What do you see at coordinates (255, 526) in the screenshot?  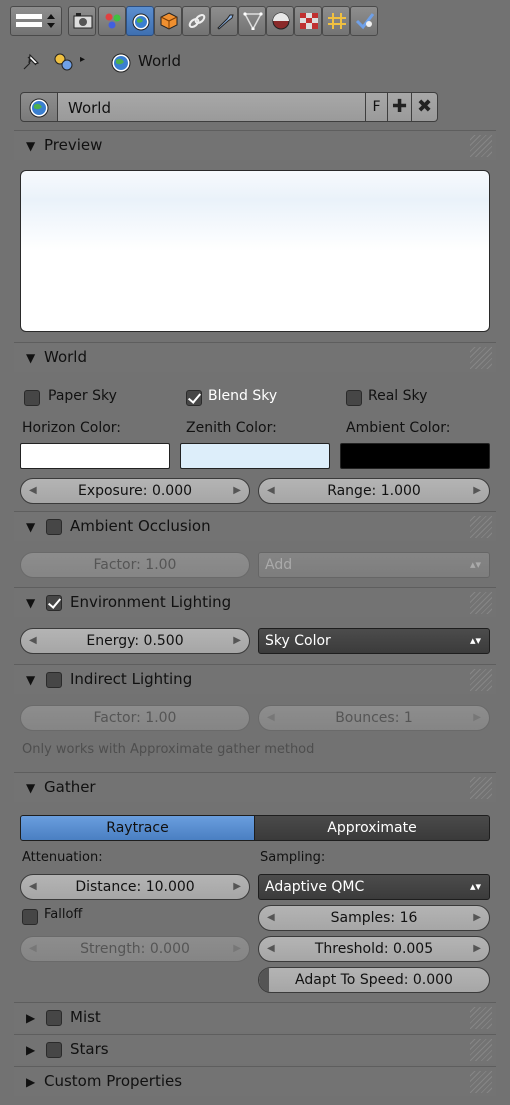 I see `panel-header-ambient-occlusion: ▼ Ambient Occlusion` at bounding box center [255, 526].